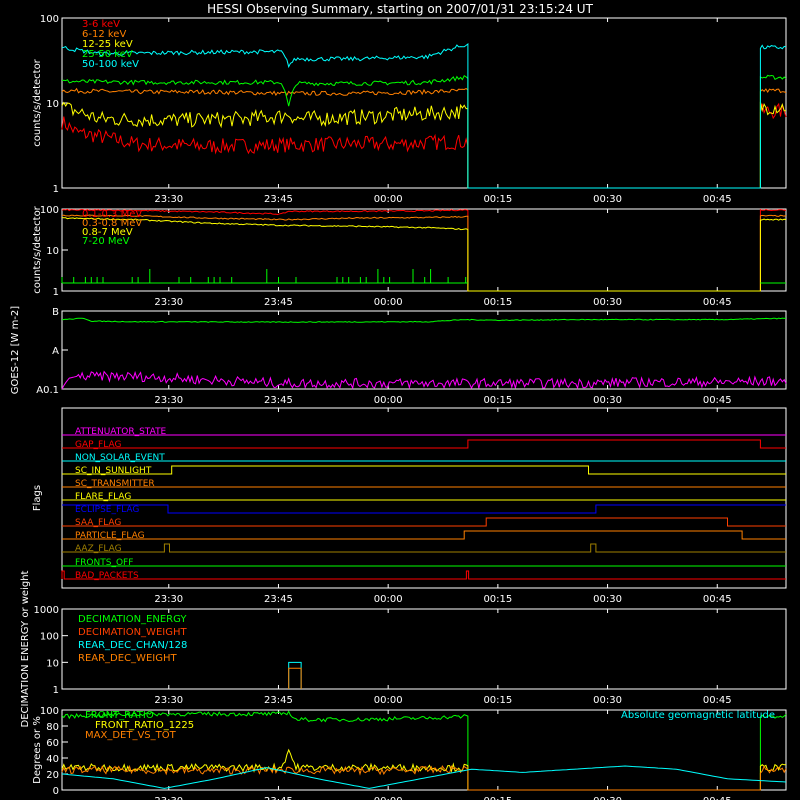 The image size is (800, 800). I want to click on ratios-y-tick-label: 100, so click(49, 711).